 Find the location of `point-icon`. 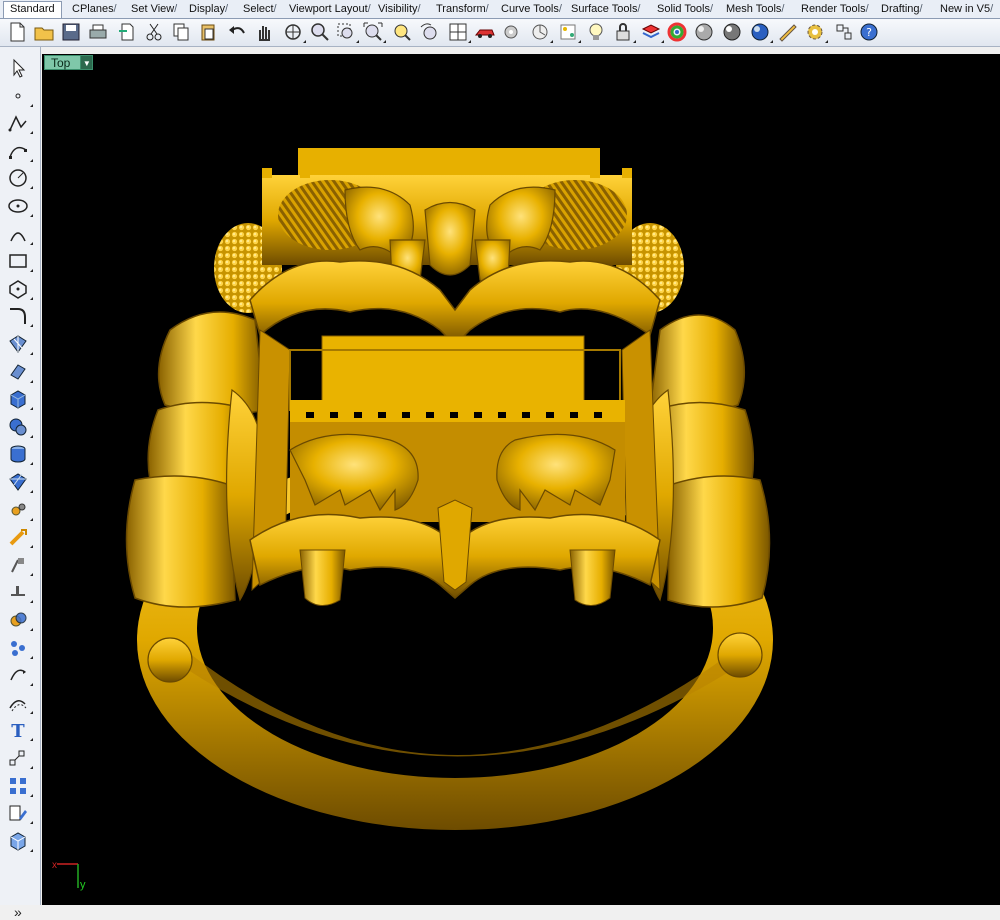

point-icon is located at coordinates (20, 96).